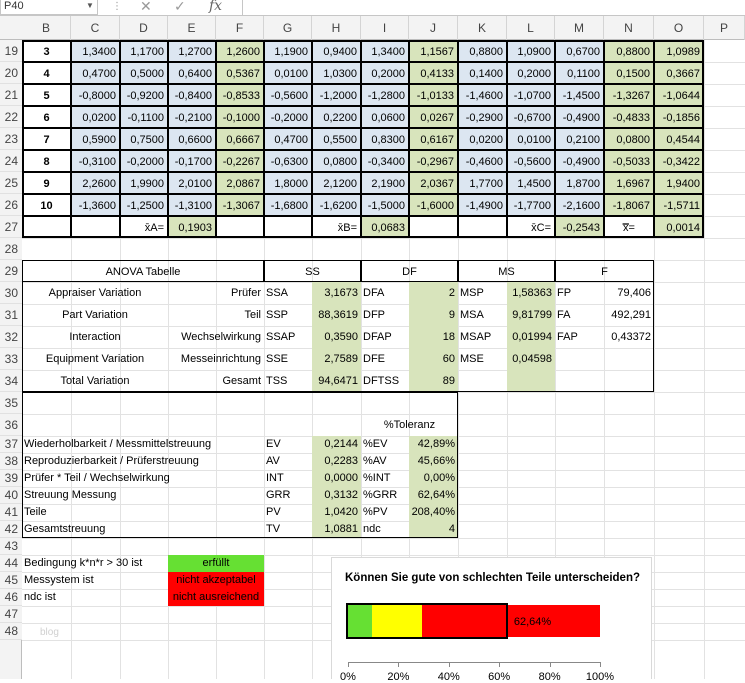 The image size is (745, 683). Describe the element at coordinates (11, 271) in the screenshot. I see `row-header-29: 29` at that location.